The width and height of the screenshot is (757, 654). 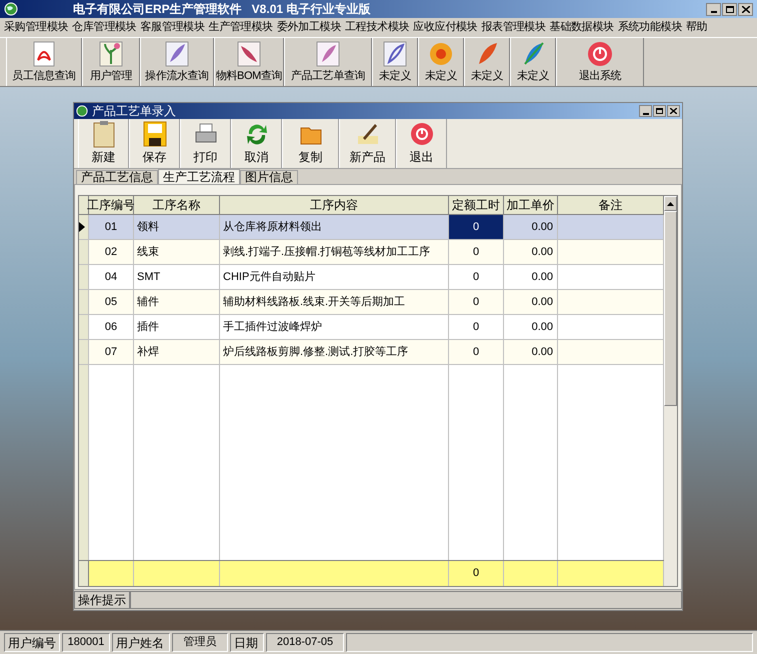 I want to click on table-cell: 07, so click(x=111, y=352).